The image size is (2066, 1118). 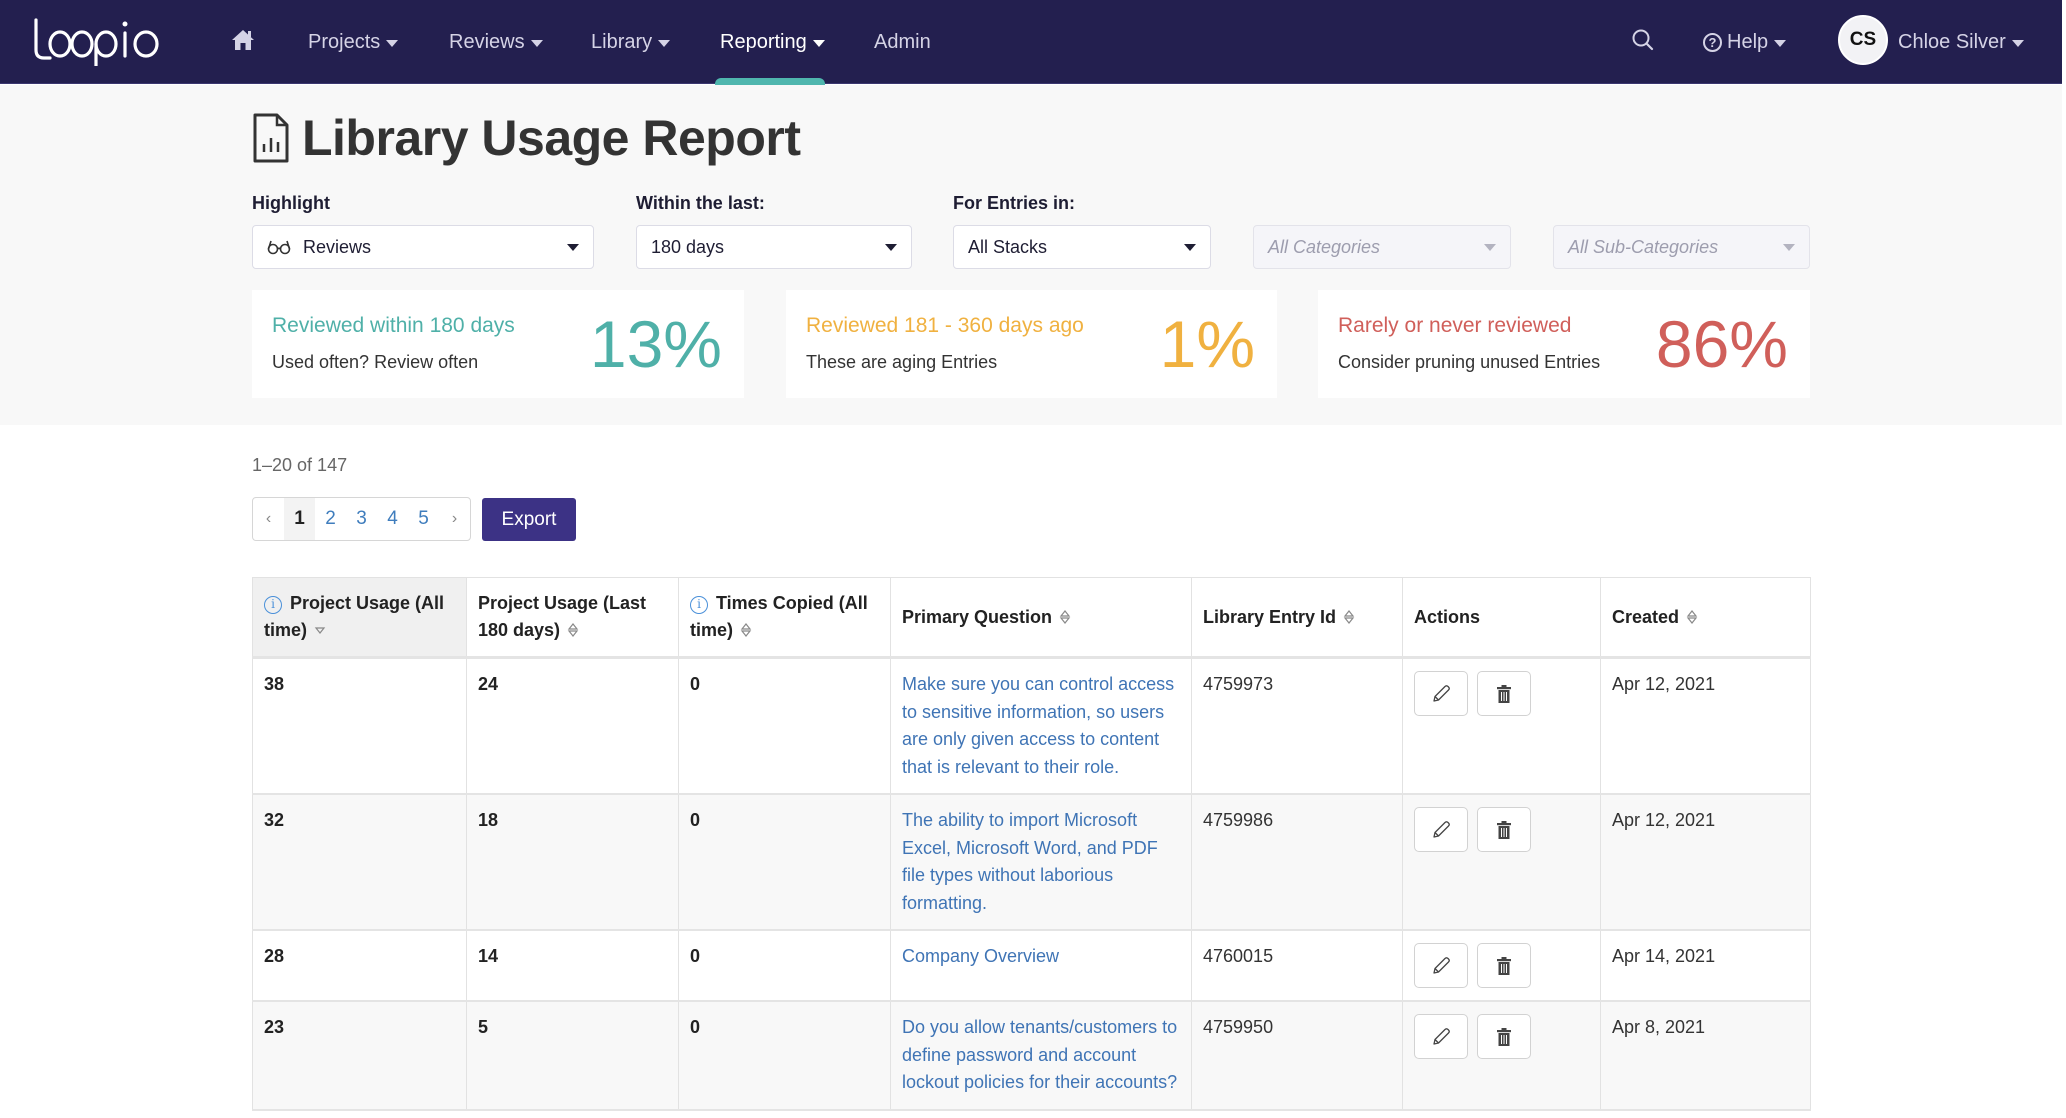 I want to click on subcategories-select: All Sub-Categories, so click(x=1681, y=247).